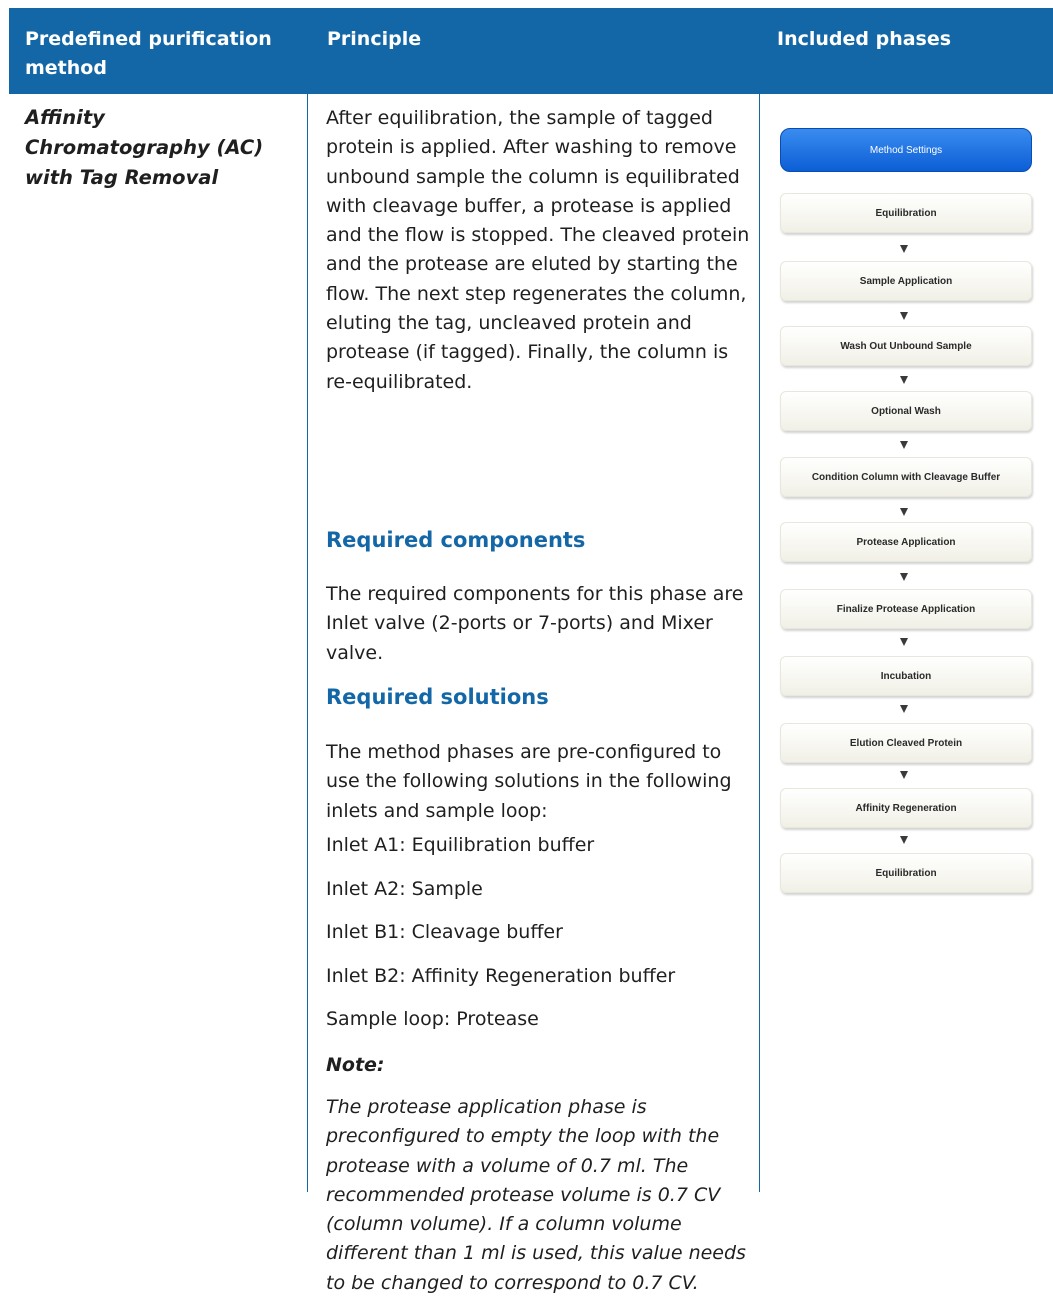 The height and width of the screenshot is (1298, 1053). I want to click on note-heading: Note:, so click(355, 1065).